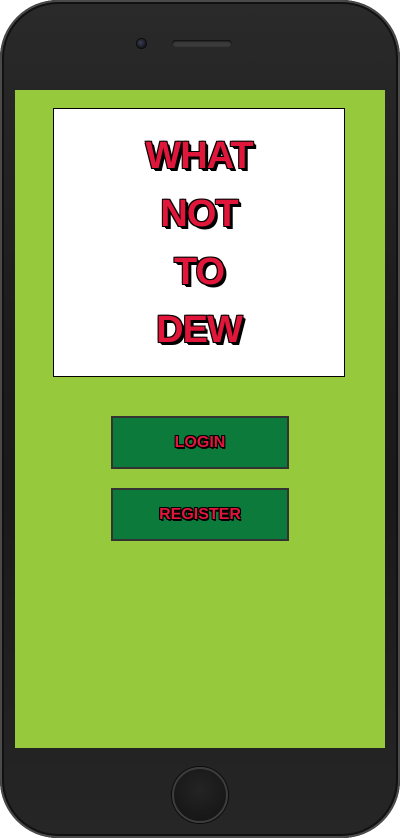  What do you see at coordinates (202, 43) in the screenshot?
I see `earpiece-speaker-icon` at bounding box center [202, 43].